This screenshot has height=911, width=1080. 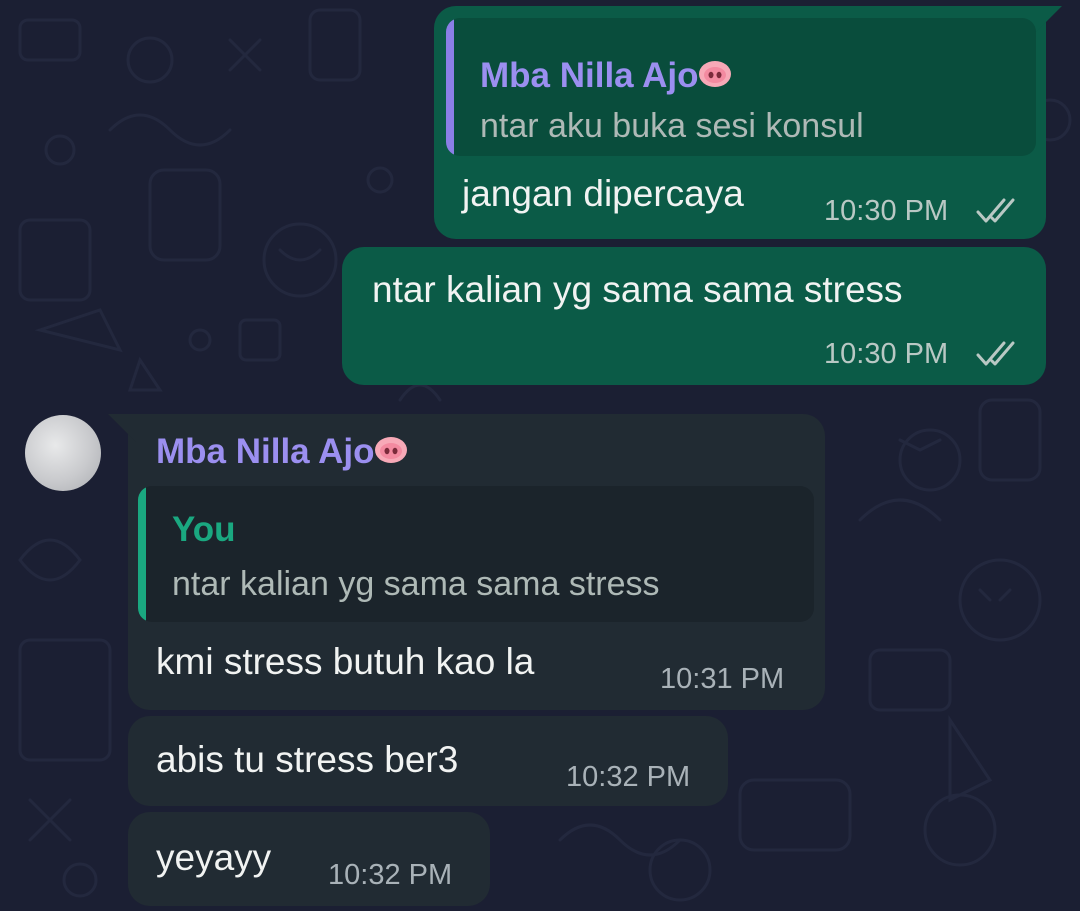 What do you see at coordinates (606, 76) in the screenshot?
I see `quote-author: Mba Nilla Ajo` at bounding box center [606, 76].